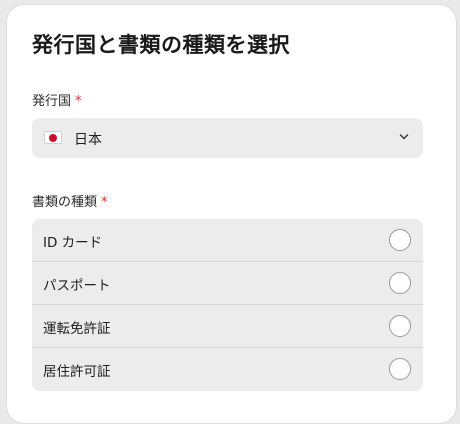 The width and height of the screenshot is (460, 424). Describe the element at coordinates (161, 45) in the screenshot. I see `page-title: 発行国と書類の種類を選択` at that location.